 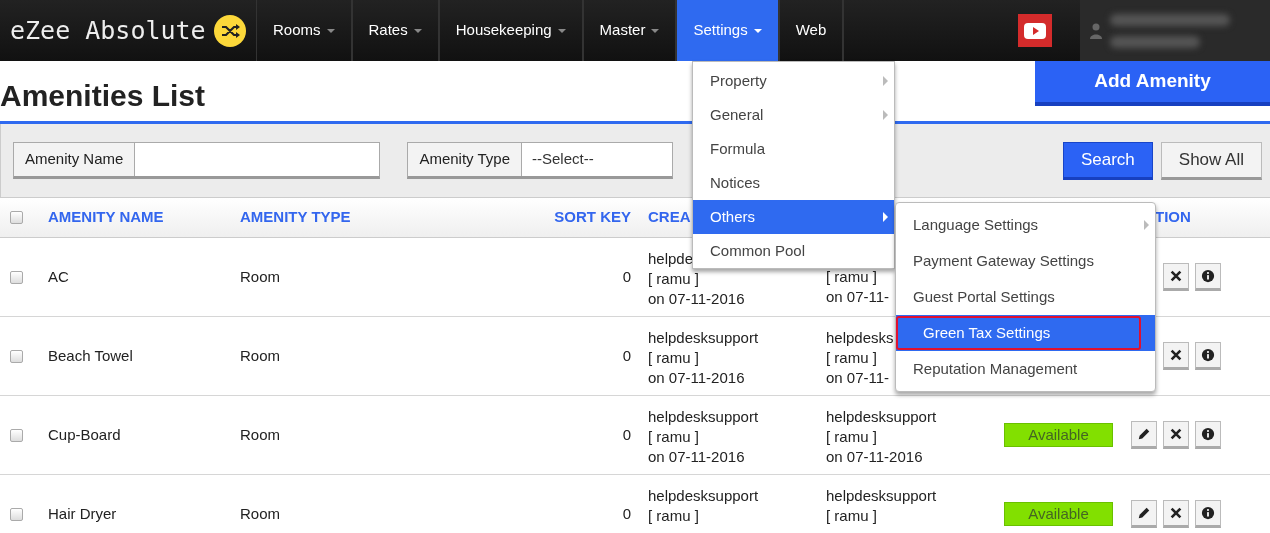 What do you see at coordinates (669, 217) in the screenshot?
I see `column-header: CREA` at bounding box center [669, 217].